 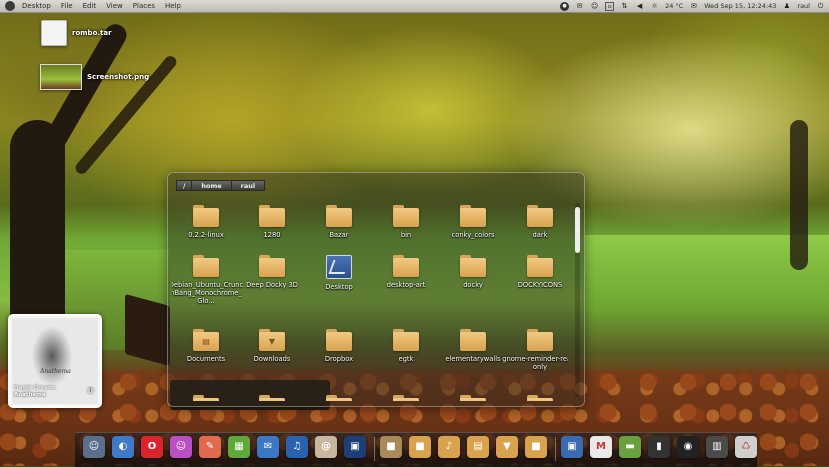 I want to click on stack-item: desktop-art, so click(x=406, y=272).